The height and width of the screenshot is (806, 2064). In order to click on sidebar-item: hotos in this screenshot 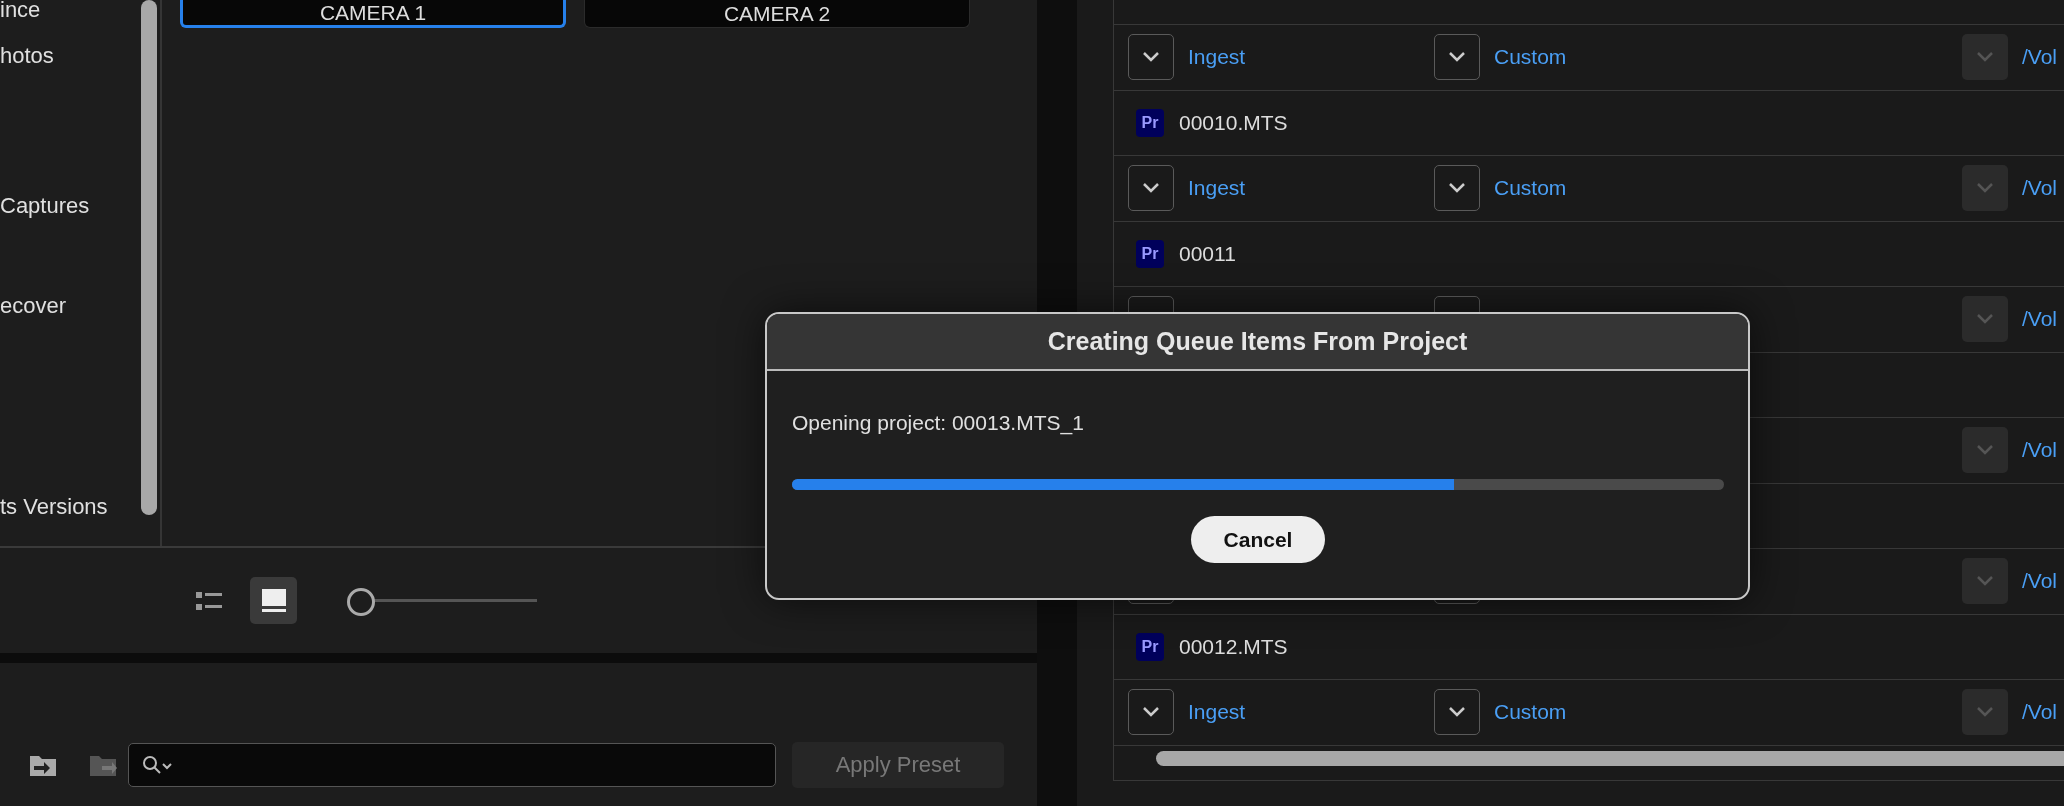, I will do `click(69, 56)`.